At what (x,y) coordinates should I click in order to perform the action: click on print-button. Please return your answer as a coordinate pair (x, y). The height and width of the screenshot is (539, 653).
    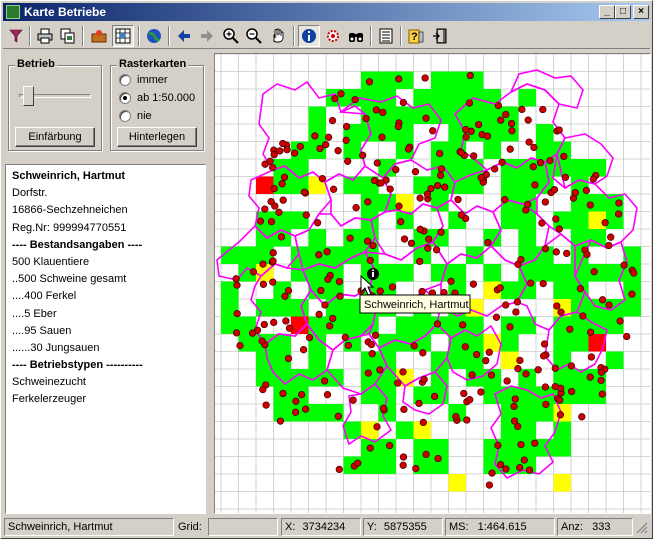
    Looking at the image, I should click on (45, 36).